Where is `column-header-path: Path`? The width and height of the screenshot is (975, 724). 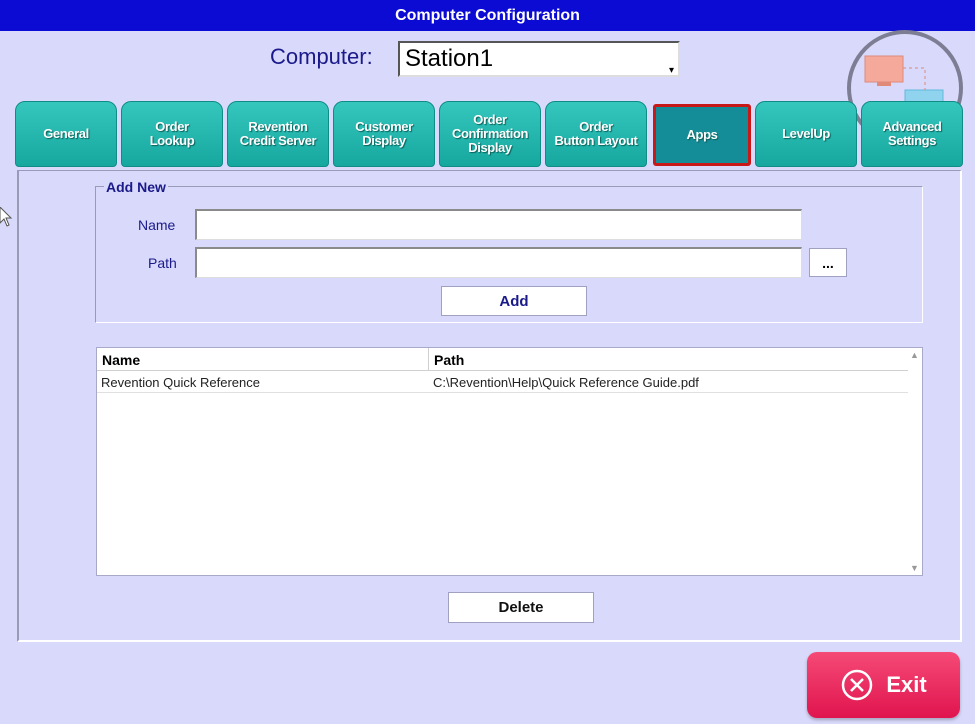
column-header-path: Path is located at coordinates (449, 360).